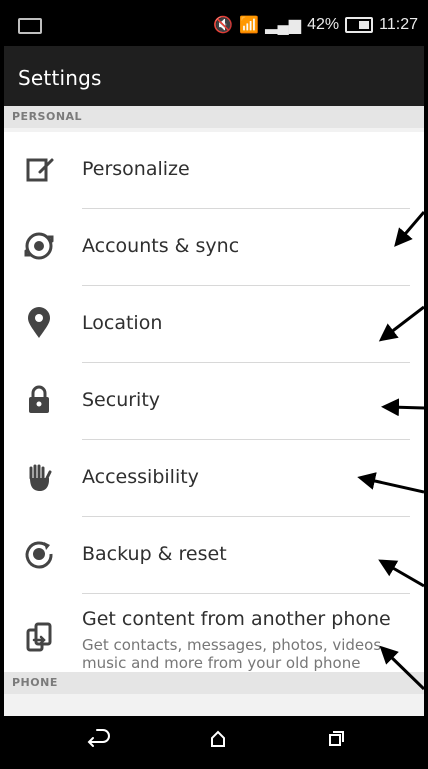 Image resolution: width=428 pixels, height=769 pixels. I want to click on location-pin-icon, so click(39, 322).